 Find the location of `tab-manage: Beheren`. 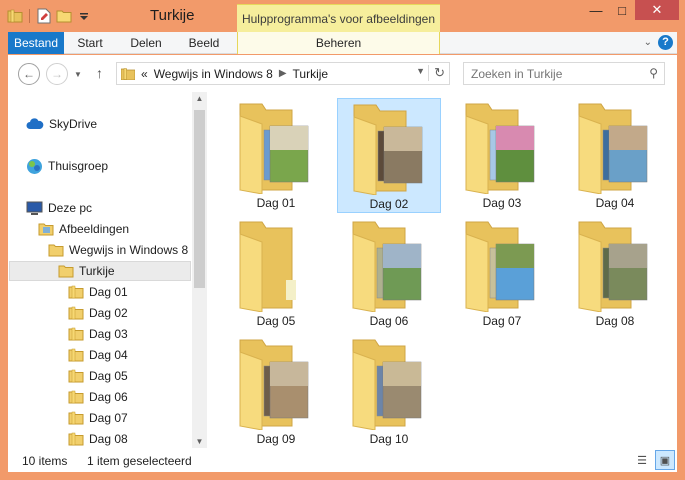

tab-manage: Beheren is located at coordinates (338, 43).